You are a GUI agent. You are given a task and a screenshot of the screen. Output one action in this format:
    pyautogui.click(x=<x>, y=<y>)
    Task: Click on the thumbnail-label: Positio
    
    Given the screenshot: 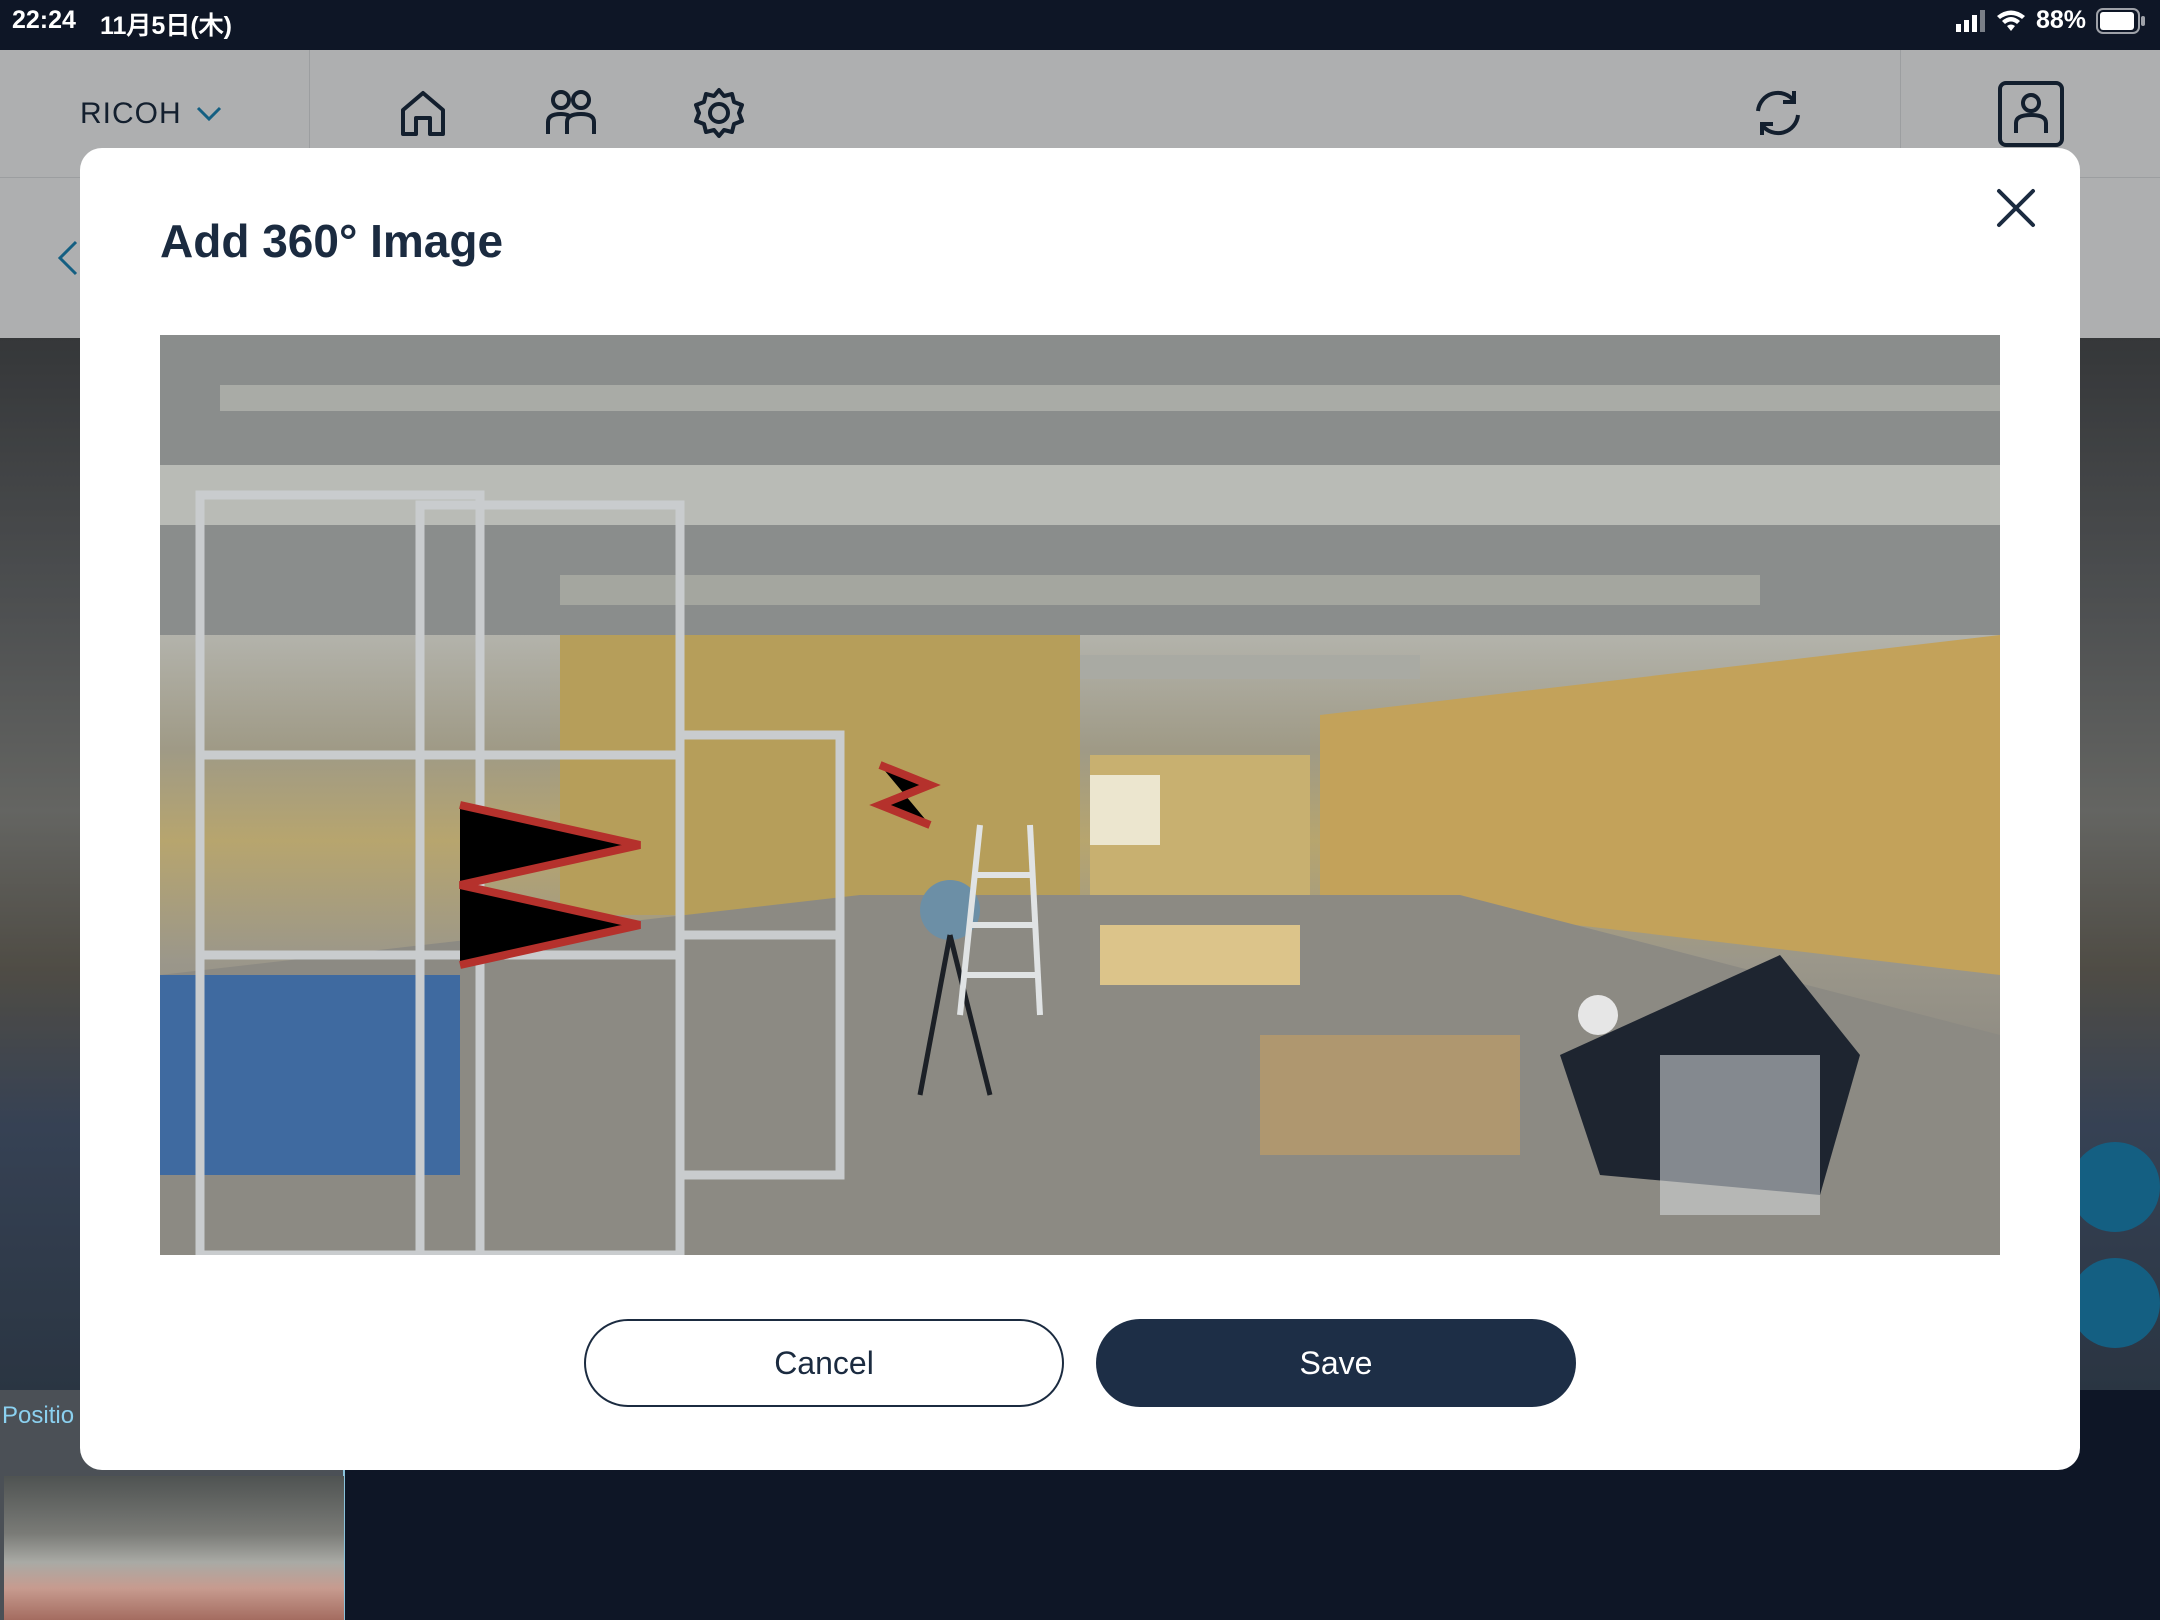 What is the action you would take?
    pyautogui.click(x=38, y=1415)
    